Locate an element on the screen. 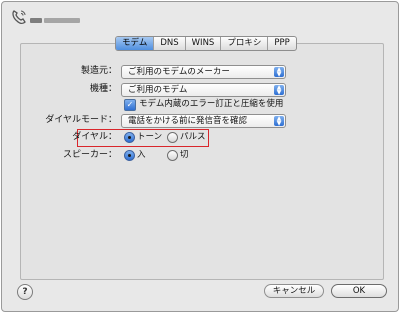  manufacturer-popup: ご利用のモデムのメーカー ▲ ▼ is located at coordinates (203, 72).